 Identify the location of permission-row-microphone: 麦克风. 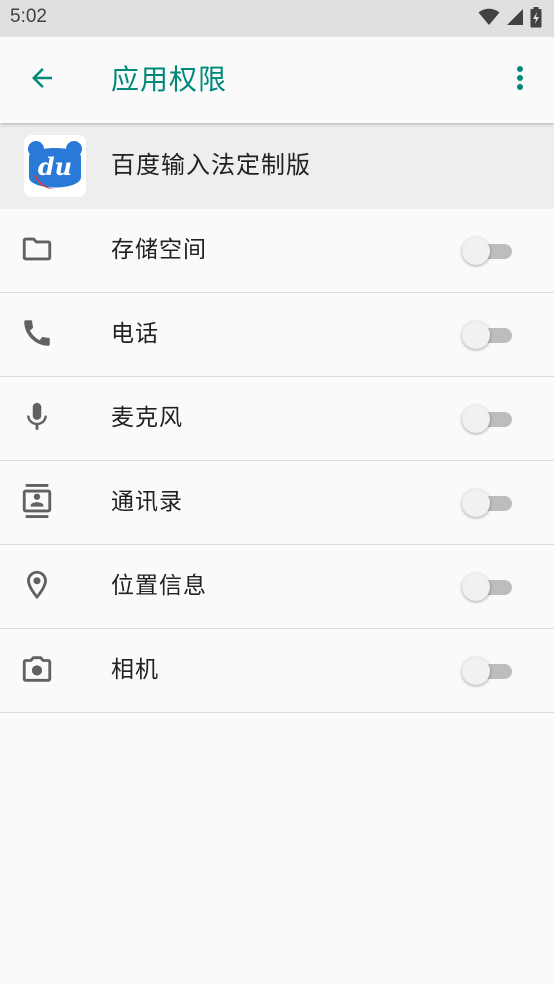
(277, 419).